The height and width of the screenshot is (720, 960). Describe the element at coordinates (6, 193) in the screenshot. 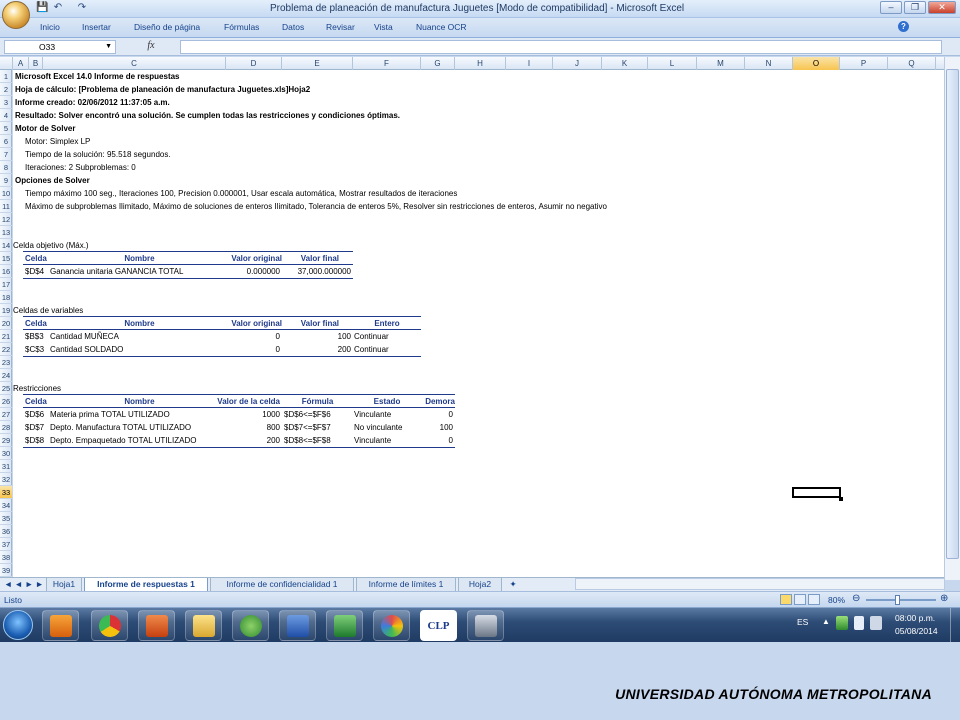

I see `row-header: 10` at that location.